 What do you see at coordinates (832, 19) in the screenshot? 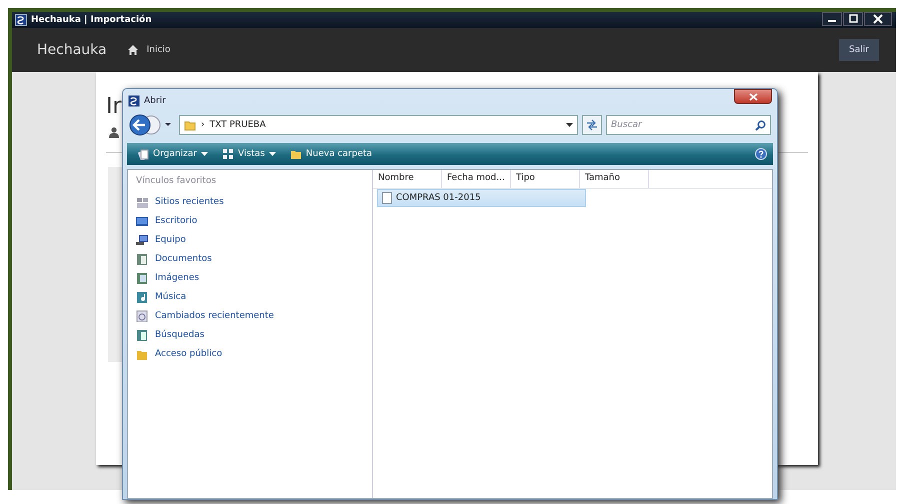
I see `minimize-button` at bounding box center [832, 19].